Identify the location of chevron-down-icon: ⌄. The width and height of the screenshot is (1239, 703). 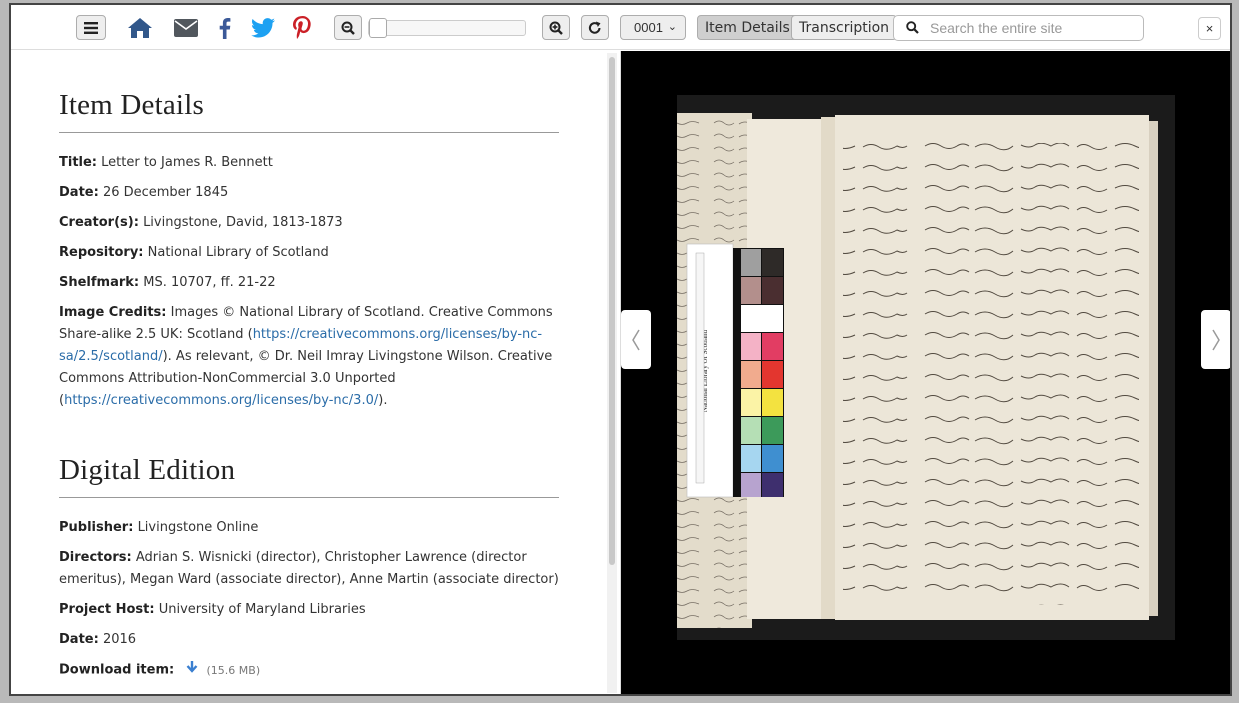
(672, 27).